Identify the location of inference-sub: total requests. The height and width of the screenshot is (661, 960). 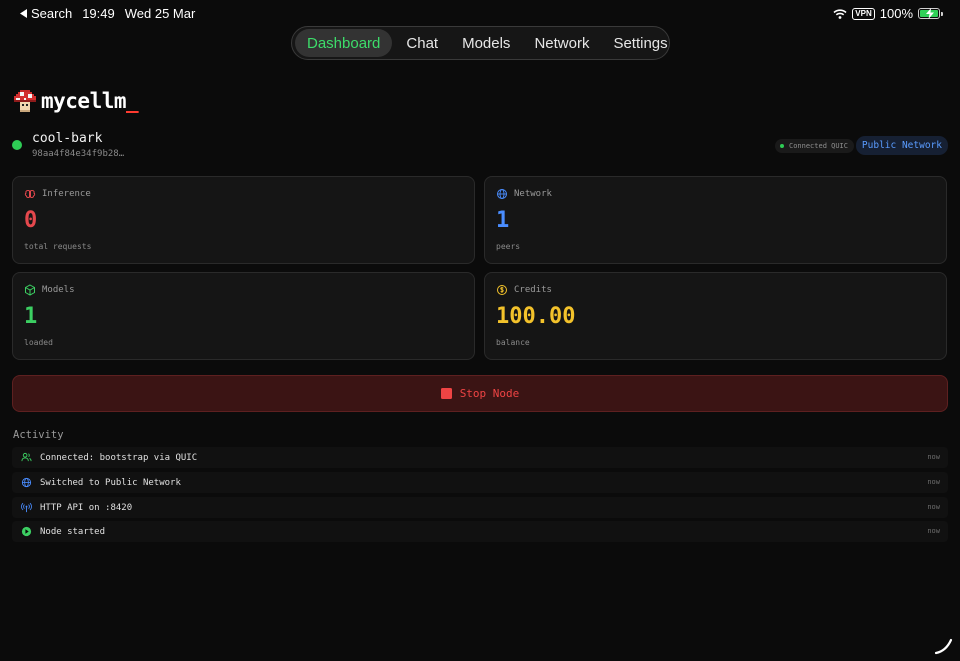
(58, 246).